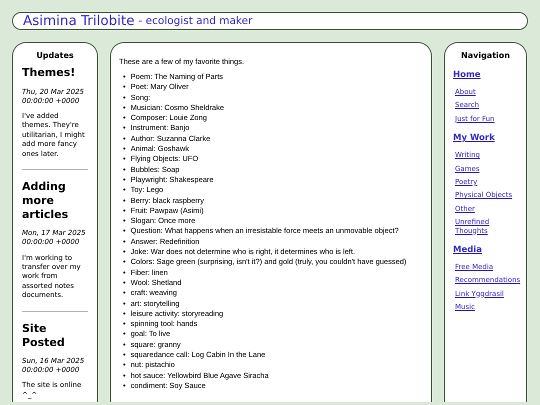  What do you see at coordinates (485, 138) in the screenshot?
I see `nav-section-link: My Work` at bounding box center [485, 138].